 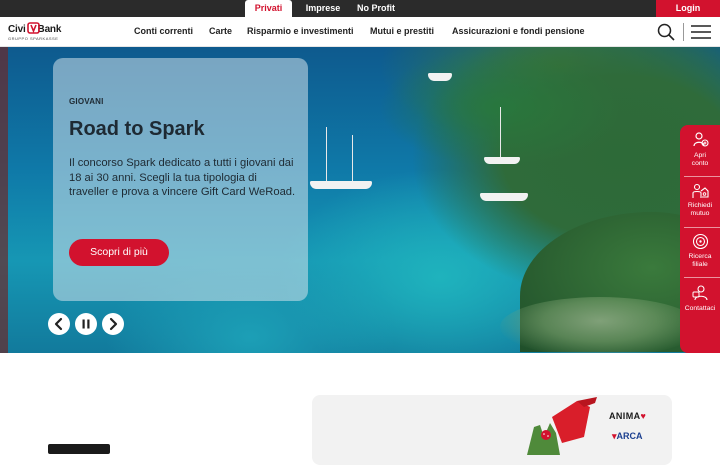 What do you see at coordinates (268, 8) in the screenshot?
I see `segment-privati: Privati` at bounding box center [268, 8].